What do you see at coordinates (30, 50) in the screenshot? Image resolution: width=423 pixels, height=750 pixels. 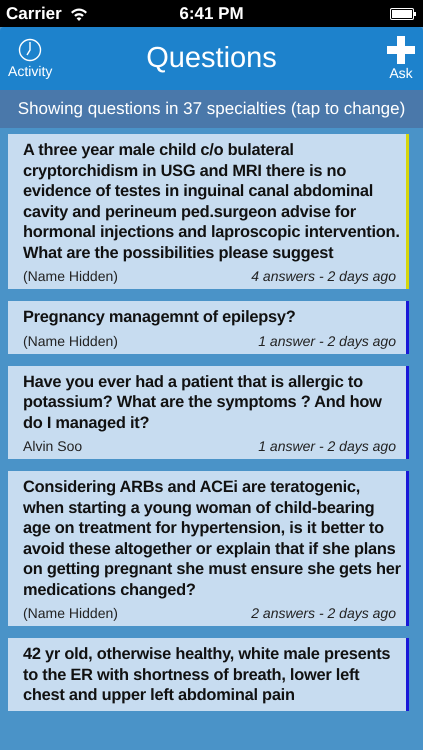 I see `clock-icon` at bounding box center [30, 50].